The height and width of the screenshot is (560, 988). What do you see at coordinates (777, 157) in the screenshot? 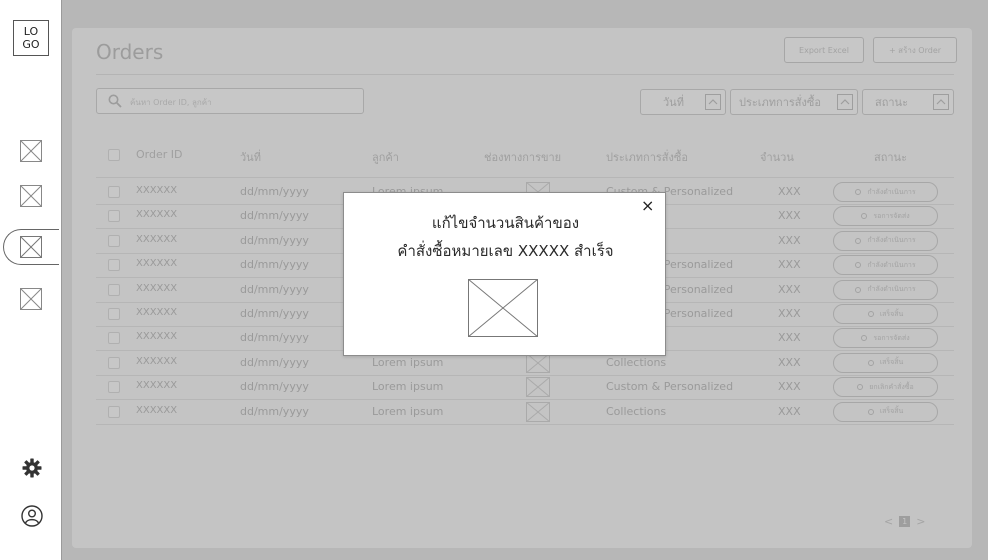
I see `column-header-quantity: จำนวน` at bounding box center [777, 157].